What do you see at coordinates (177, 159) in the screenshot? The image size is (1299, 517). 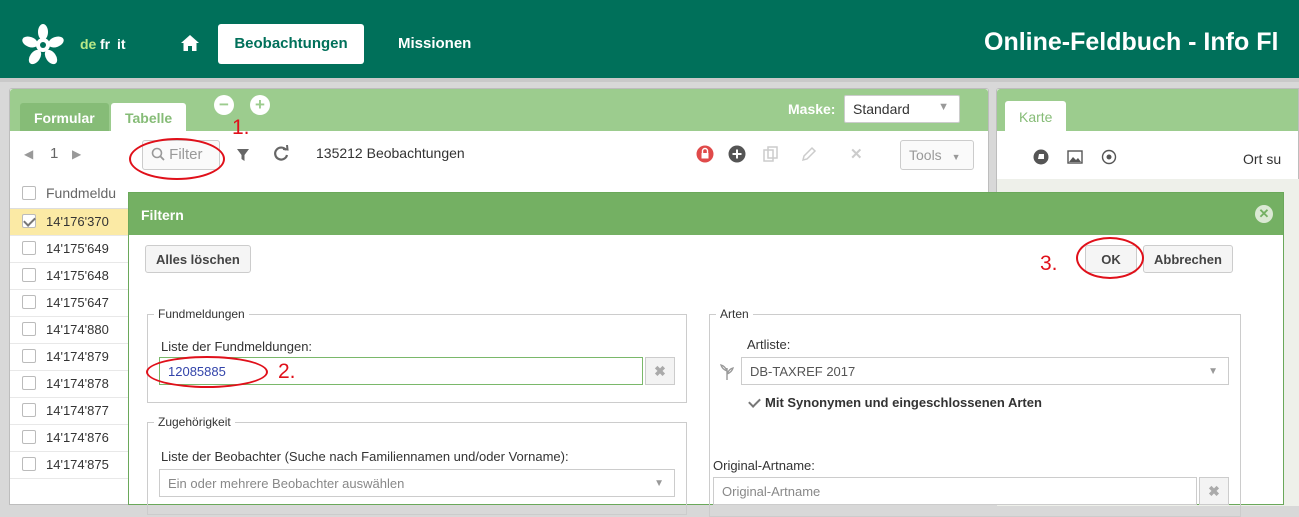 I see `annotation-circle-filter` at bounding box center [177, 159].